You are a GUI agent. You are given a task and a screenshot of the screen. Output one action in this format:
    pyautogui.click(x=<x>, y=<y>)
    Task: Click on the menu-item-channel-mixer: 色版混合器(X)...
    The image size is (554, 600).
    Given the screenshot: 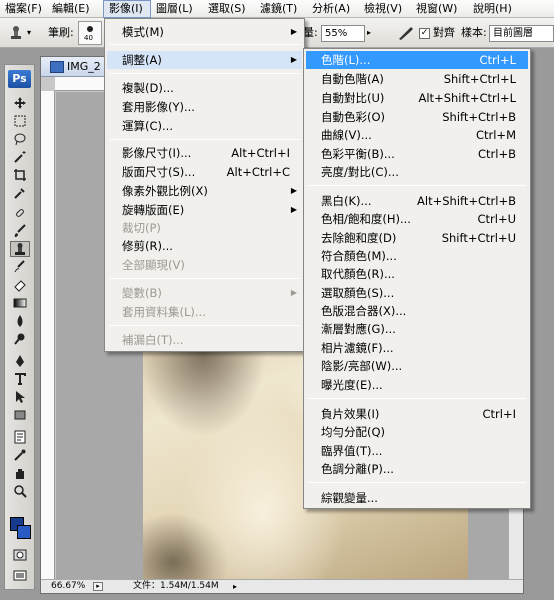 What is the action you would take?
    pyautogui.click(x=417, y=311)
    